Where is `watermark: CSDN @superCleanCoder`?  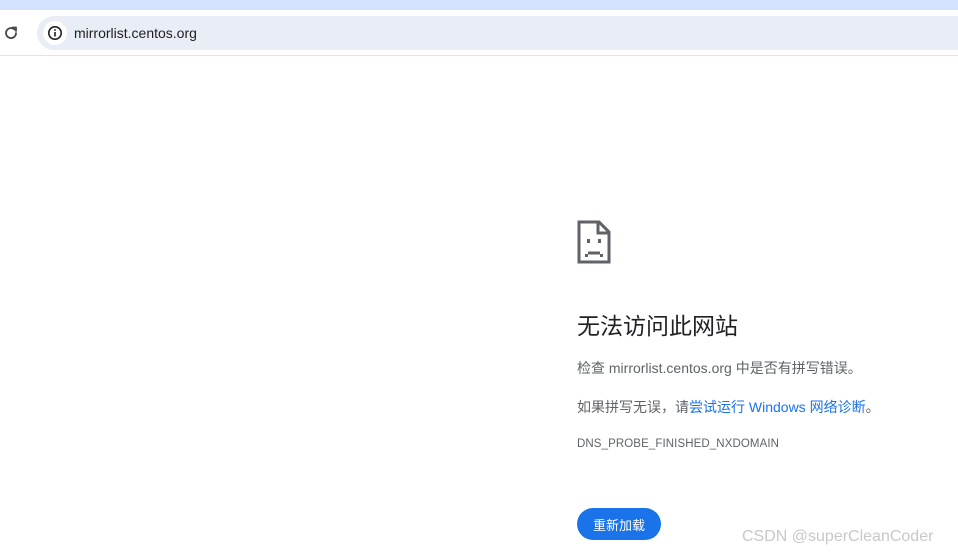 watermark: CSDN @superCleanCoder is located at coordinates (838, 536).